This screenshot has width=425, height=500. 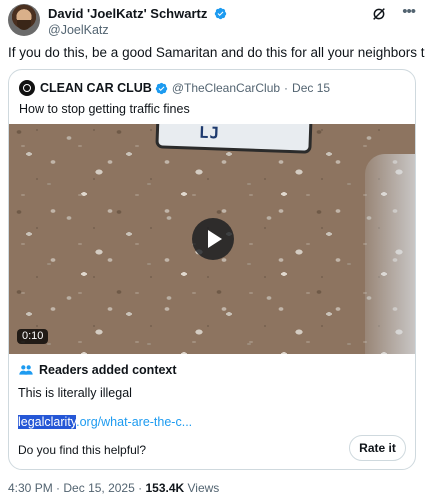 What do you see at coordinates (127, 13) in the screenshot?
I see `author-display-name: David 'JoelKatz' Schwartz` at bounding box center [127, 13].